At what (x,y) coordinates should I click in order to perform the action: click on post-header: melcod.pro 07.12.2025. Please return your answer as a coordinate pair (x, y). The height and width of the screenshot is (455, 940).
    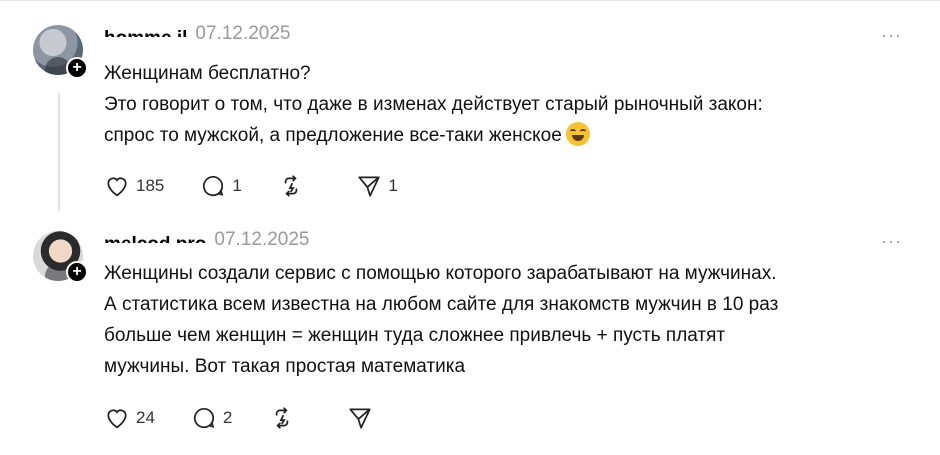
    Looking at the image, I should click on (207, 241).